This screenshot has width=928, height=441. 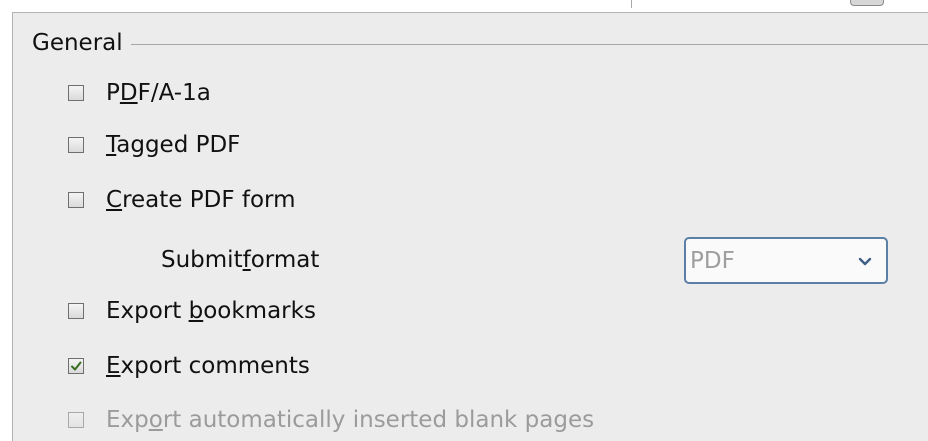 What do you see at coordinates (77, 42) in the screenshot?
I see `section-title: General` at bounding box center [77, 42].